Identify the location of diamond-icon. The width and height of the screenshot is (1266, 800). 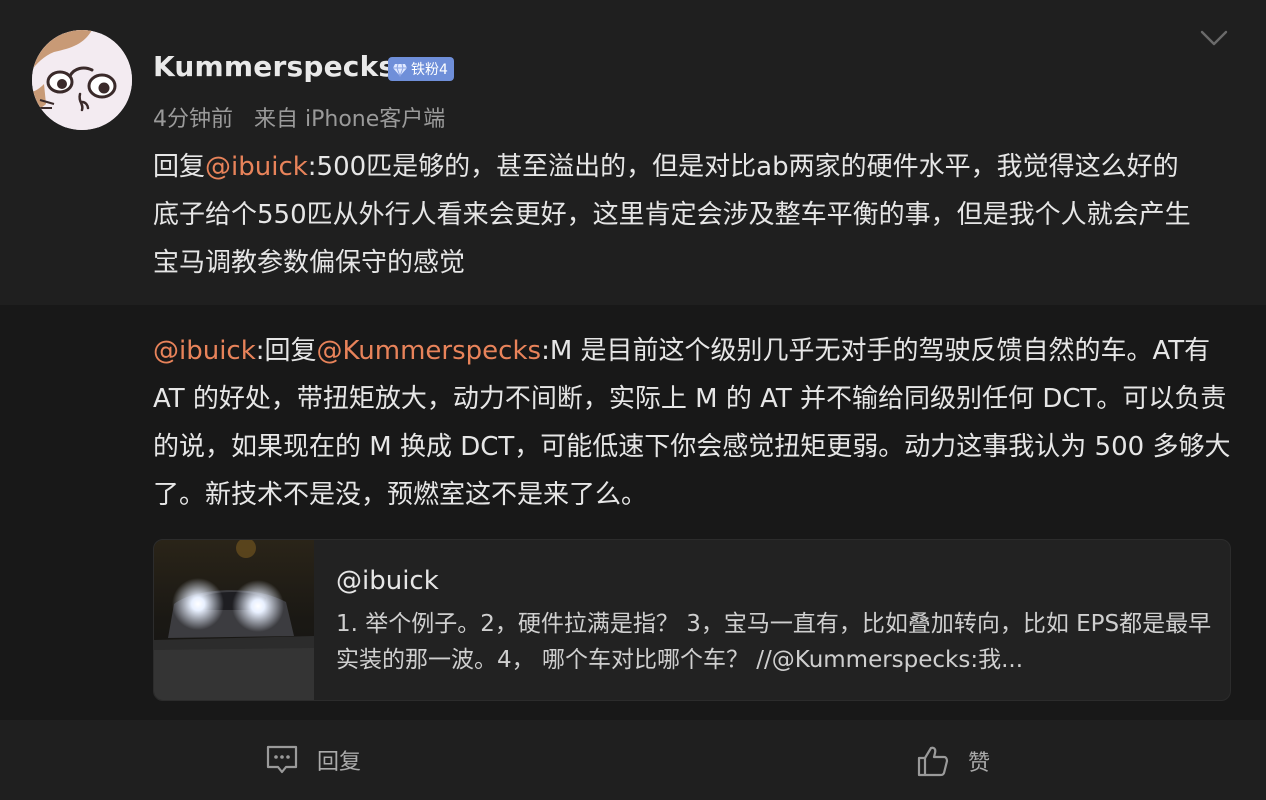
(400, 70).